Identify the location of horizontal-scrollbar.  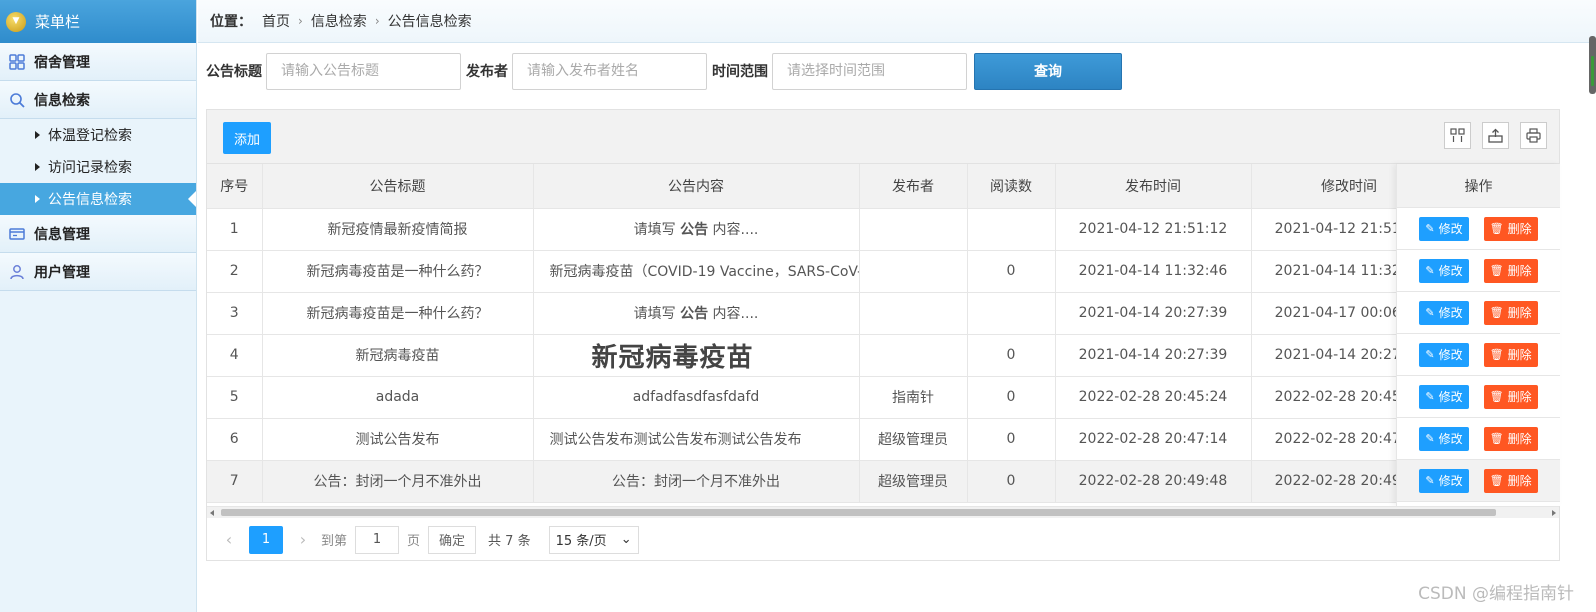
(883, 512).